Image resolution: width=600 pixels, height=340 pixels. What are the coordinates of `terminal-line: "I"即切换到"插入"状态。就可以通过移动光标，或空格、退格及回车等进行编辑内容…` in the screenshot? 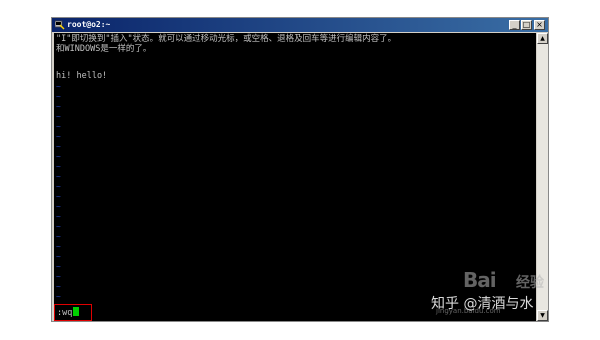 It's located at (226, 39).